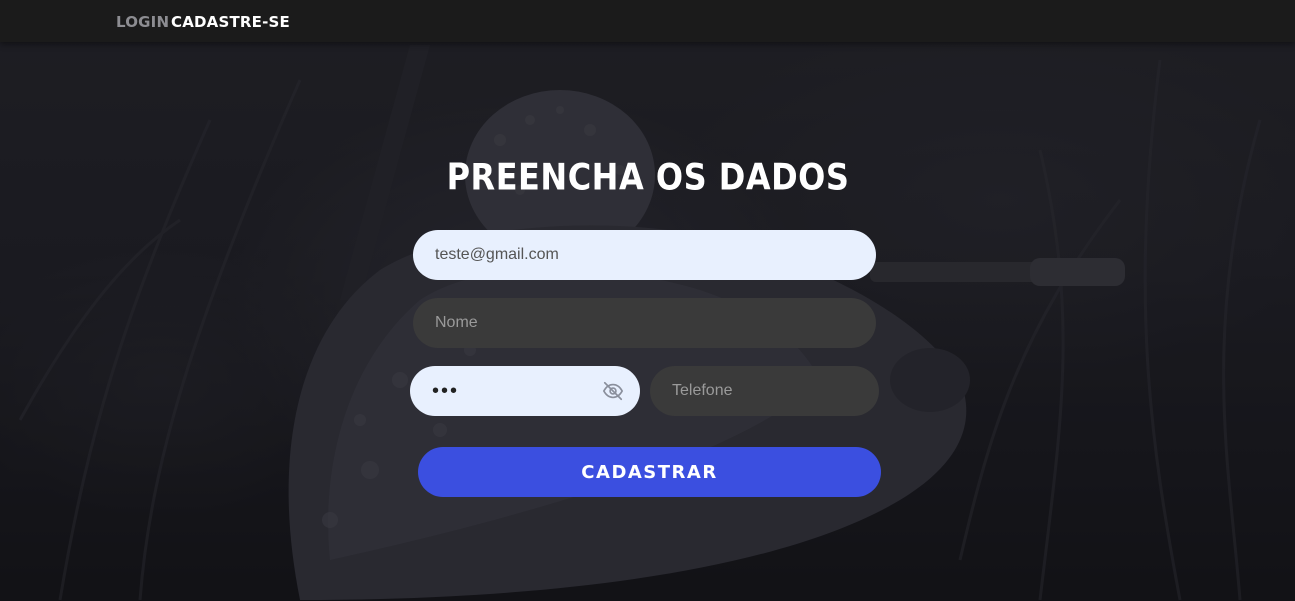 This screenshot has width=1295, height=601. I want to click on nome-field, so click(644, 323).